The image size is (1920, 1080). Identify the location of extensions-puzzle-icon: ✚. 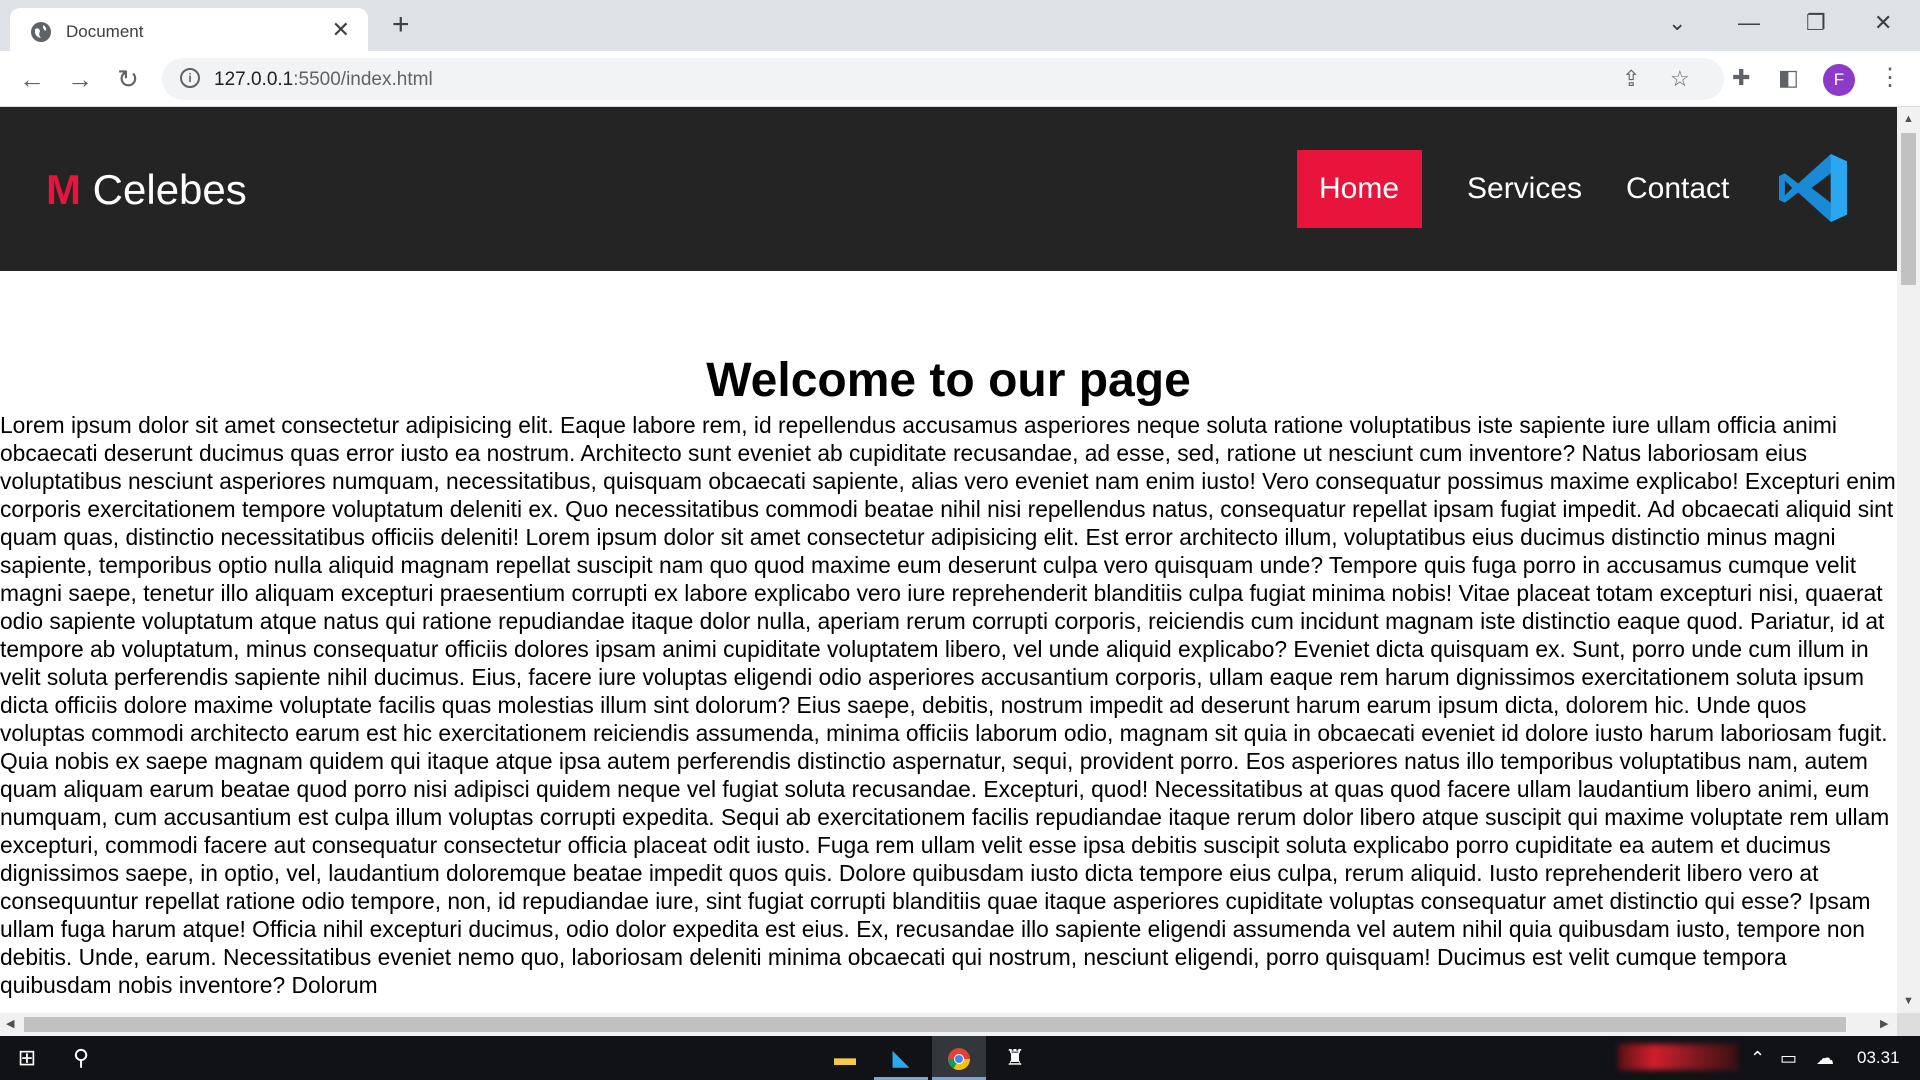
(1741, 78).